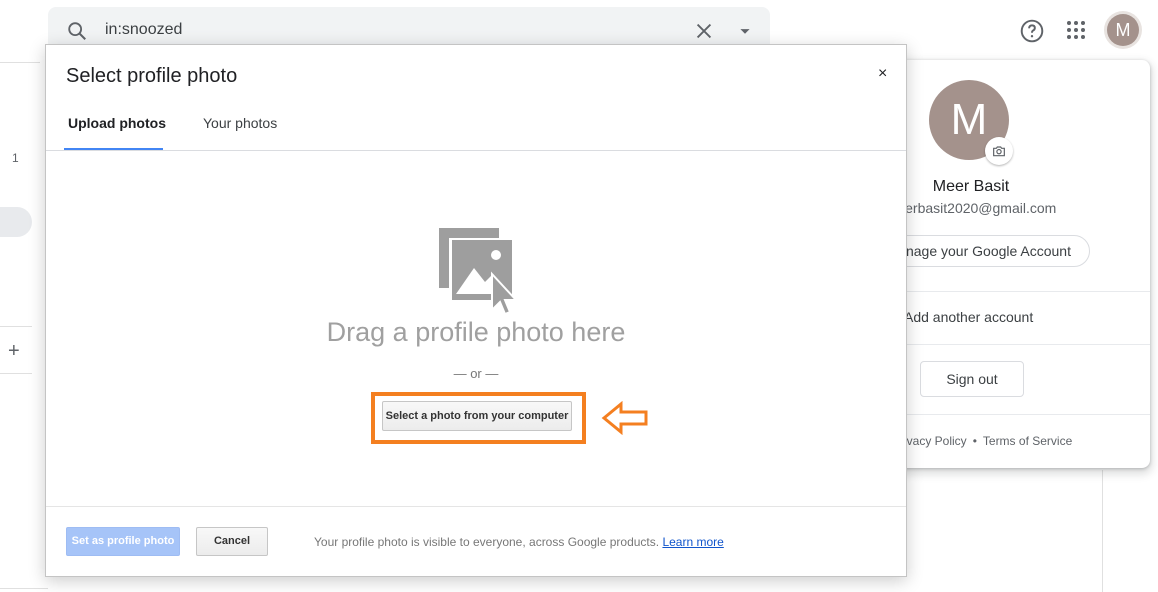  I want to click on cancel-button: Cancel, so click(232, 541).